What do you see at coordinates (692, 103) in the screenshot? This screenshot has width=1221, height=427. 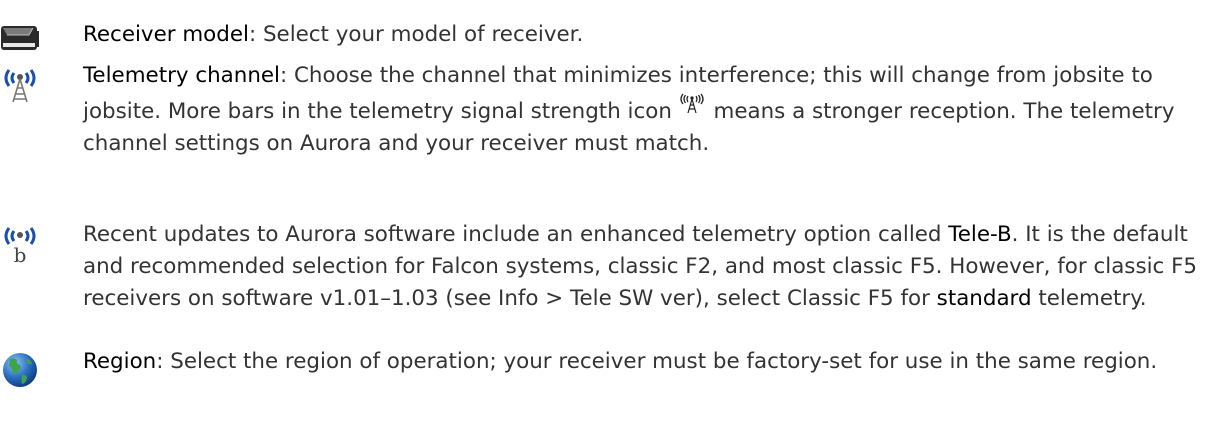 I see `telemetry-signal-strength-icon` at bounding box center [692, 103].